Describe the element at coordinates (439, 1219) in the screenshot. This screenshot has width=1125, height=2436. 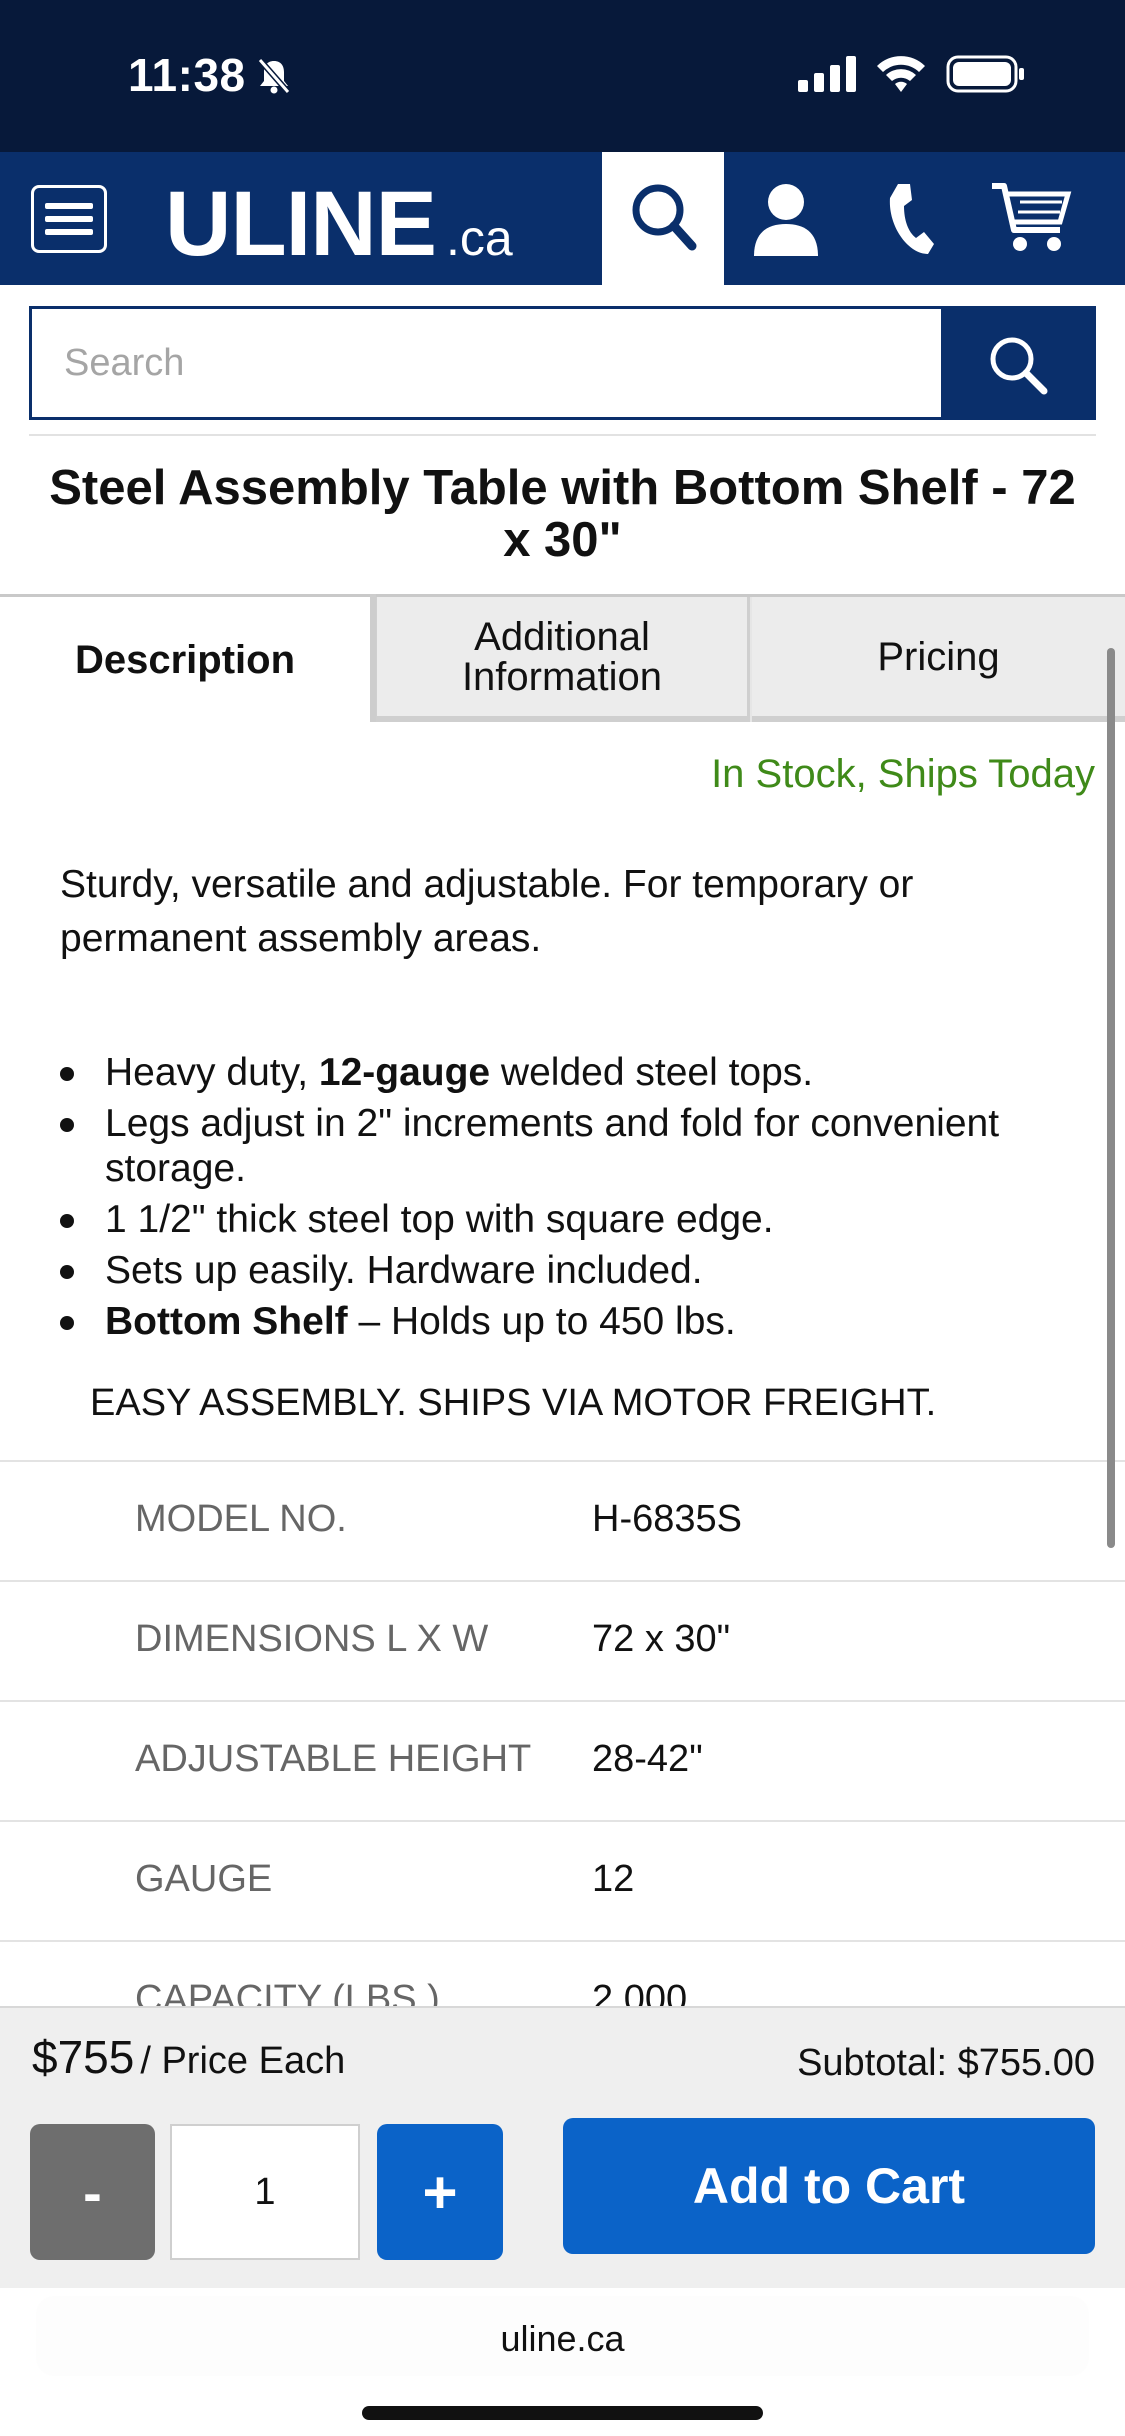
I see `feature-text: 1 1/2" thick steel top with square edge.` at that location.